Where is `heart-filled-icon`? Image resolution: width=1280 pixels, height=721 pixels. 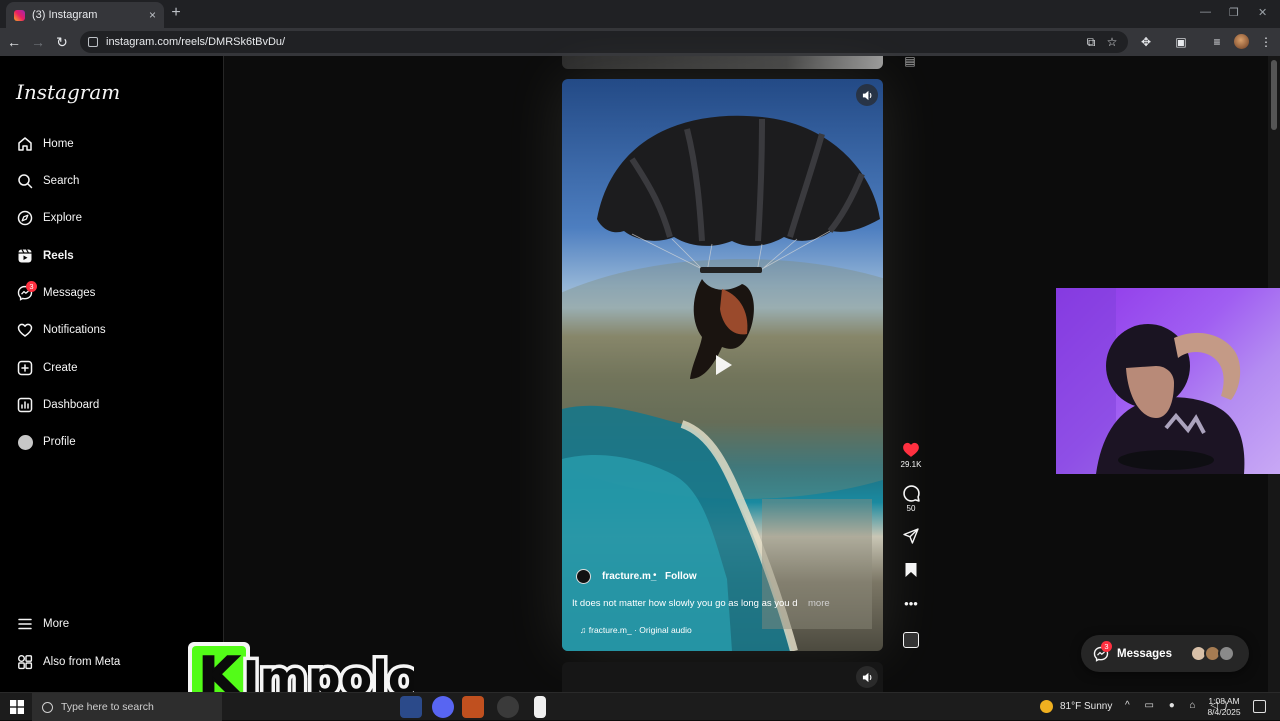
heart-filled-icon is located at coordinates (911, 449).